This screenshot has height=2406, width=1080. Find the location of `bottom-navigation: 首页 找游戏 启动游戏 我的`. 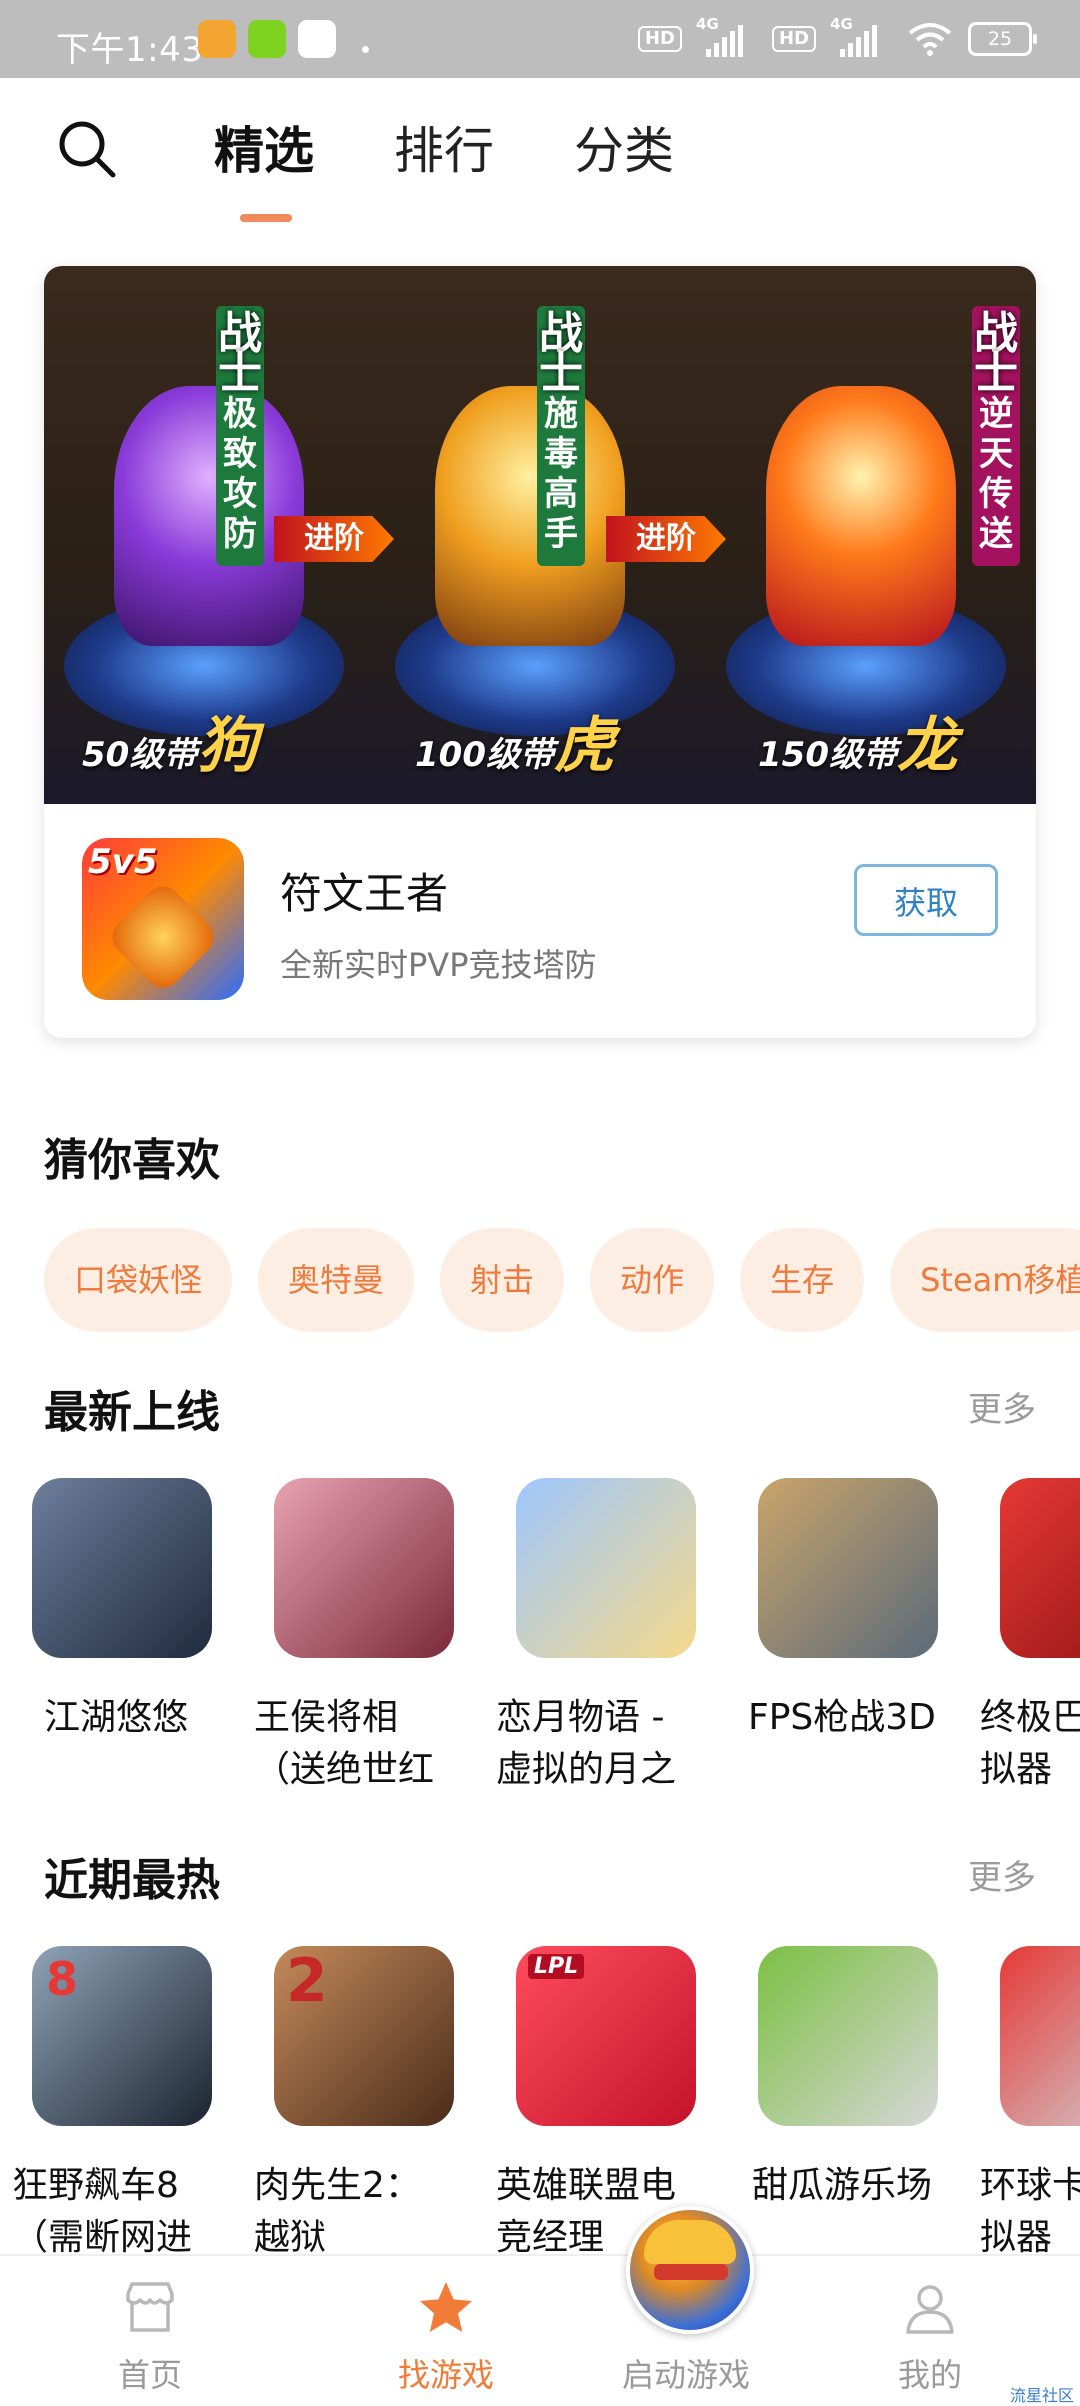

bottom-navigation: 首页 找游戏 启动游戏 我的 is located at coordinates (540, 2328).